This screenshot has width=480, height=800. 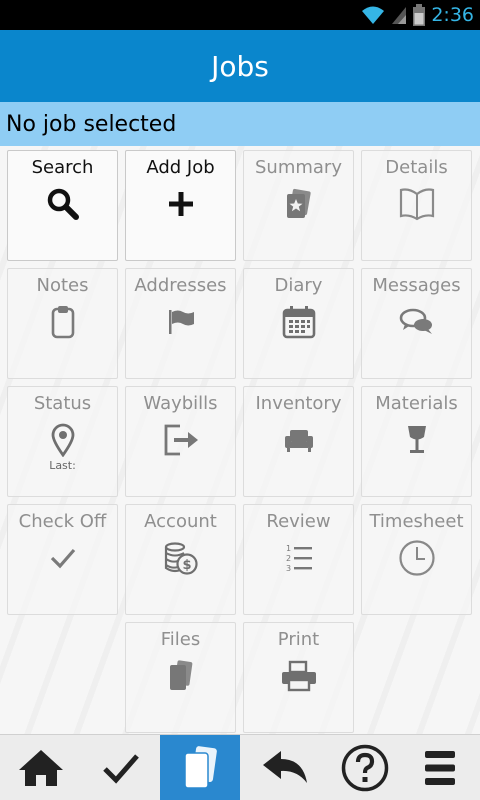 I want to click on numbered-list-icon: 1 2 3, so click(x=299, y=558).